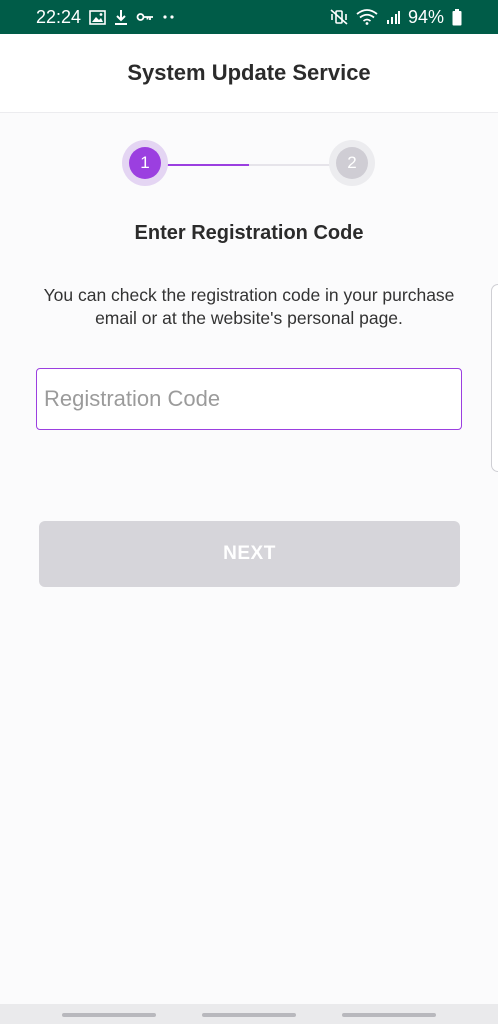 The width and height of the screenshot is (498, 1024). I want to click on page-title: System Update Service, so click(249, 72).